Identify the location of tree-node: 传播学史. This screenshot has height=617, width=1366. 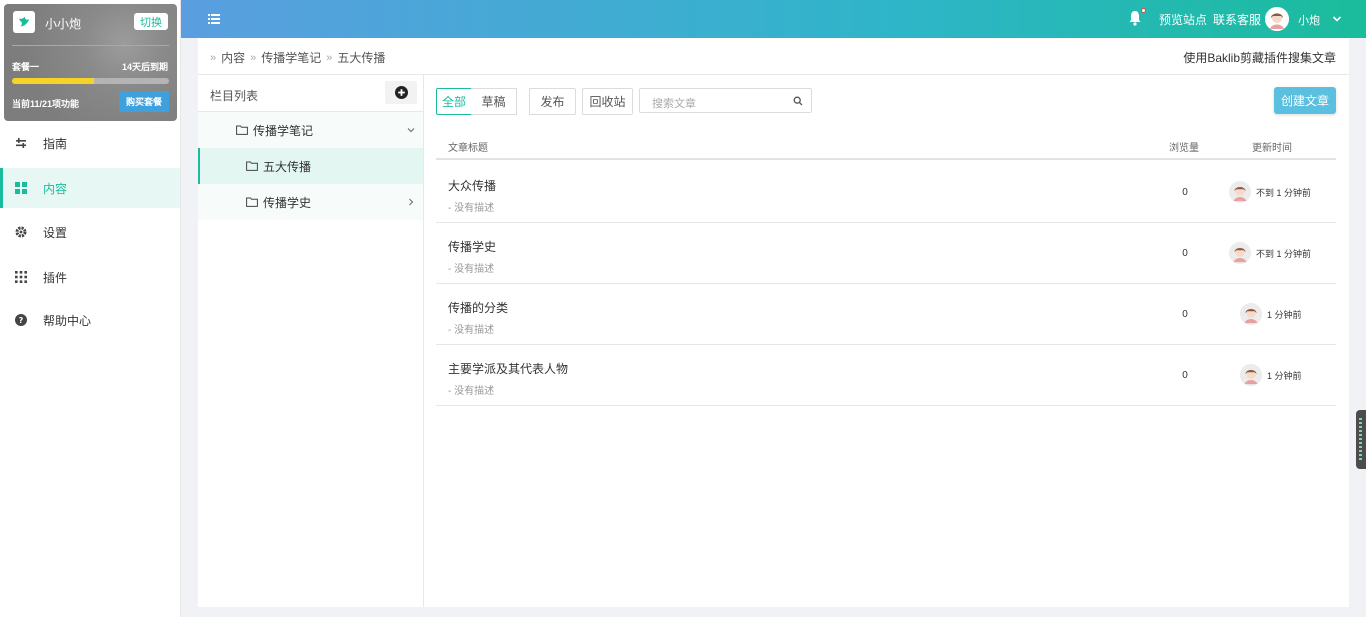
(310, 202).